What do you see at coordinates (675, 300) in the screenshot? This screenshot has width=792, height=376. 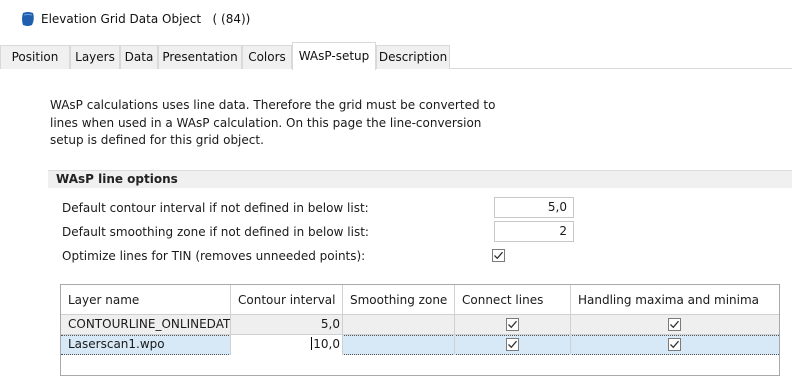 I see `column-header-handling-maxima-minima: Handling maxima and minima` at bounding box center [675, 300].